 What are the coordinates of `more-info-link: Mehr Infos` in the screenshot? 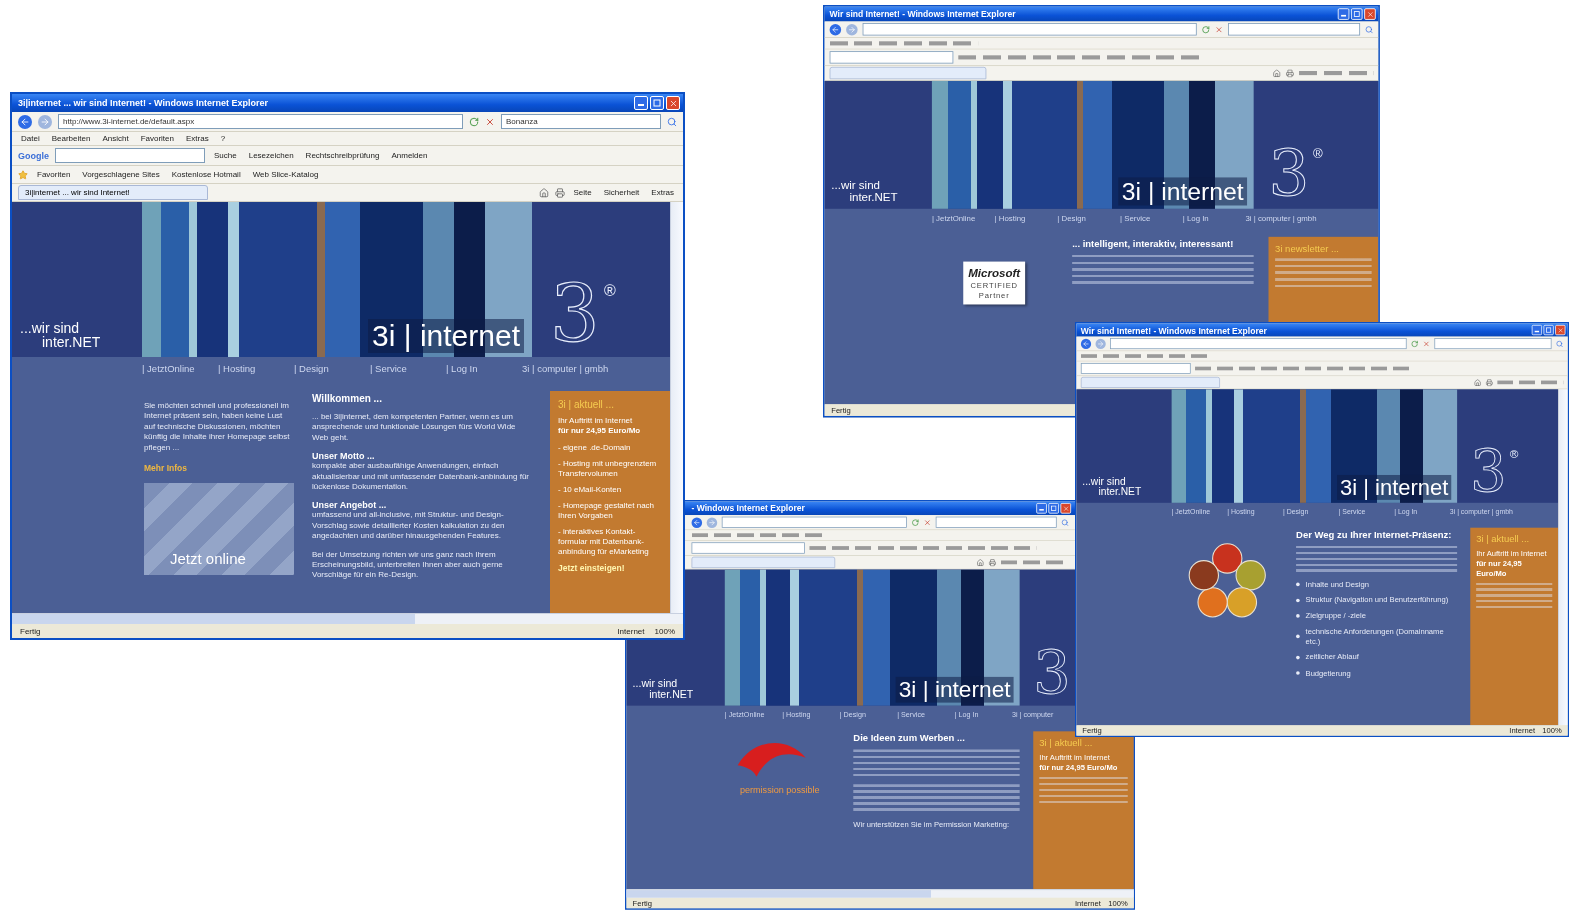 It's located at (165, 467).